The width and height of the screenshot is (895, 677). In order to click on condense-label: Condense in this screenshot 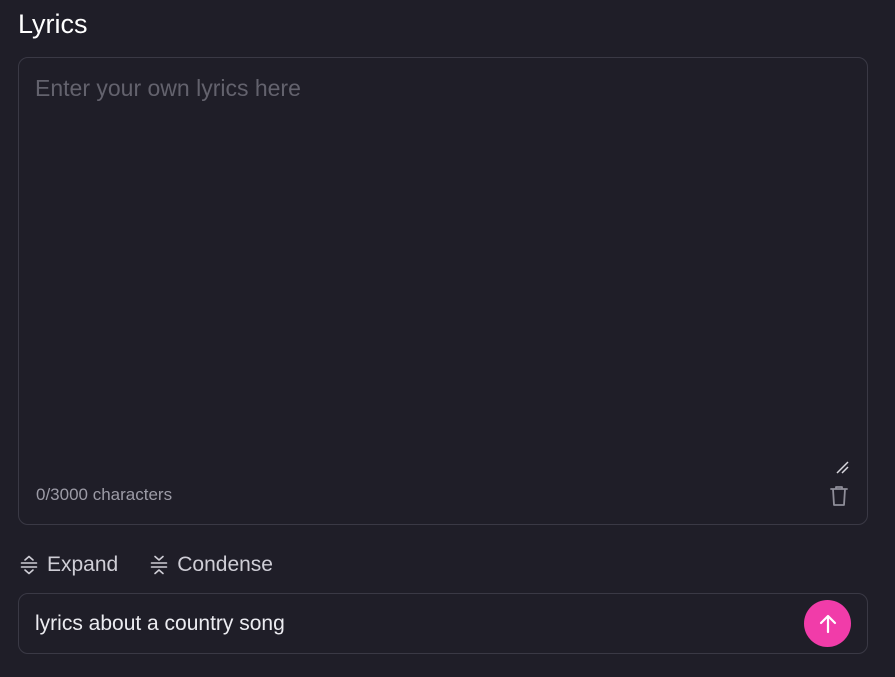, I will do `click(225, 564)`.